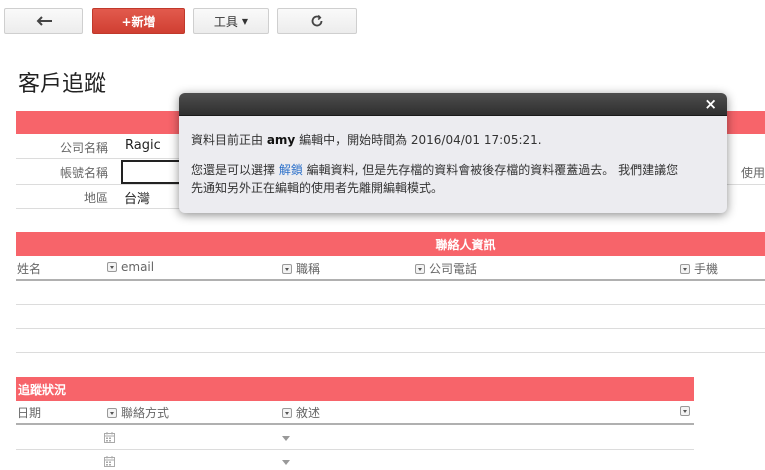 This screenshot has height=470, width=765. I want to click on account-name-label: 帳號名稱, so click(83, 173).